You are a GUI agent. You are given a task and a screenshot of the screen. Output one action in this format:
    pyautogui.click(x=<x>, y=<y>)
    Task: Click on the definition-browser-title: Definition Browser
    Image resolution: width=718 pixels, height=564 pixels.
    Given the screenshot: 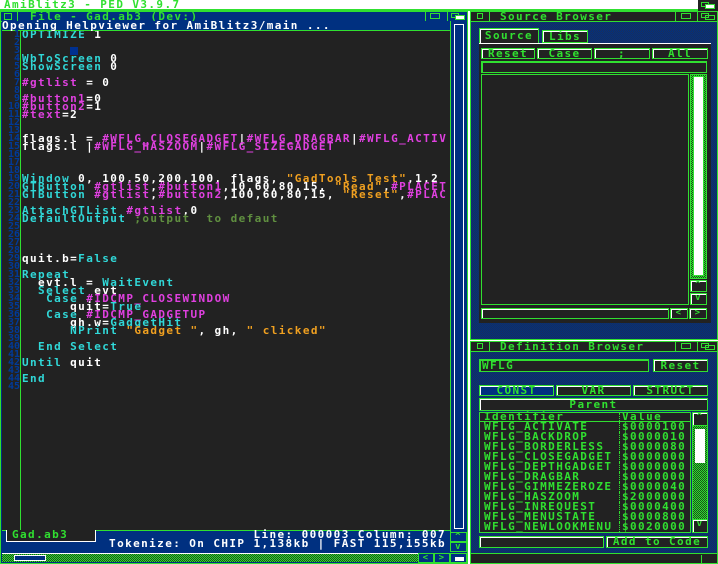 What is the action you would take?
    pyautogui.click(x=566, y=346)
    